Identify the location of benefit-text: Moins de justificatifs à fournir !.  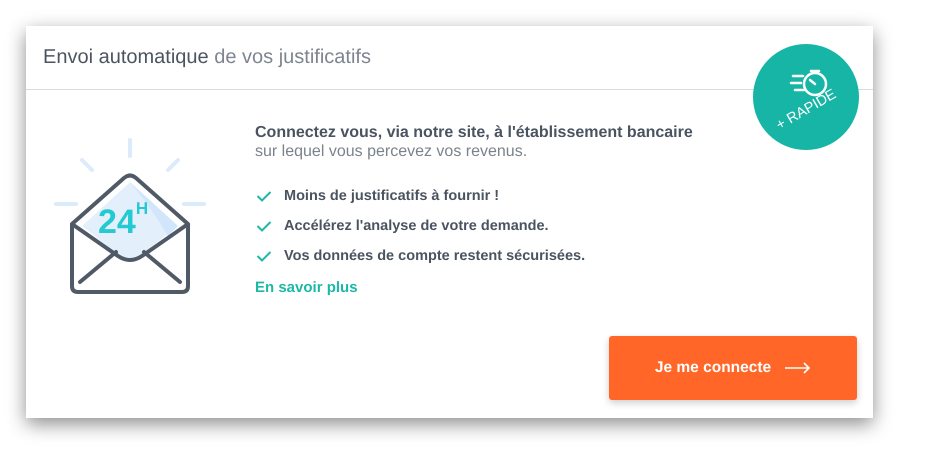
(392, 196).